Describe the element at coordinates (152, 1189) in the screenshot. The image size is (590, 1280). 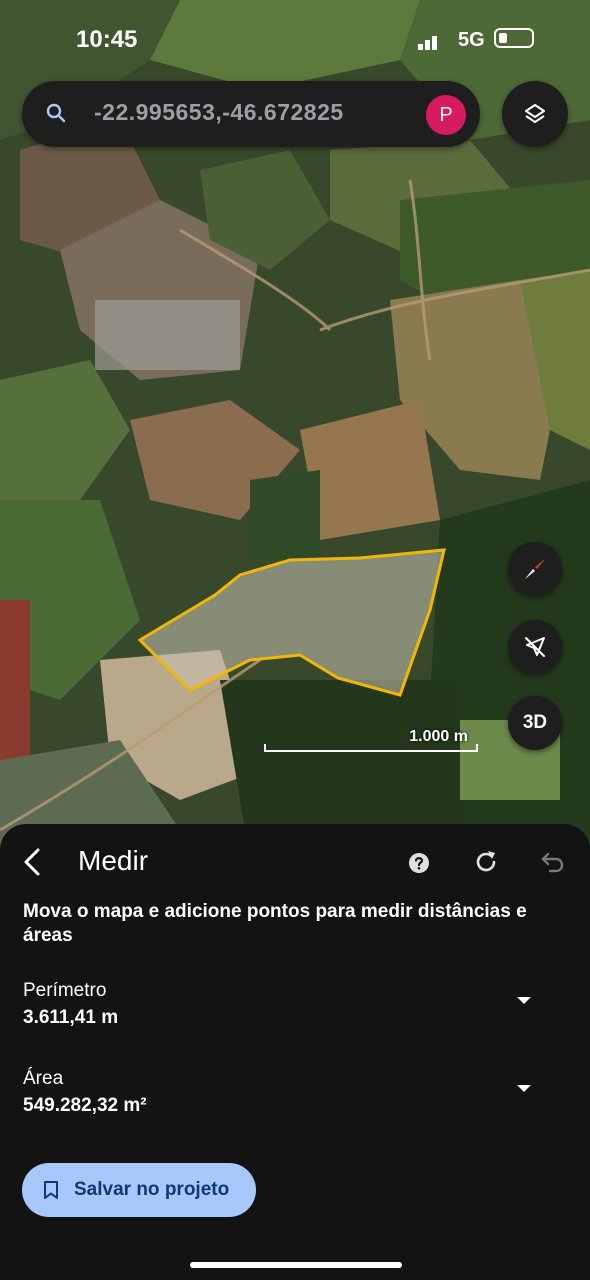
I see `save-button-label: Salvar no projeto` at that location.